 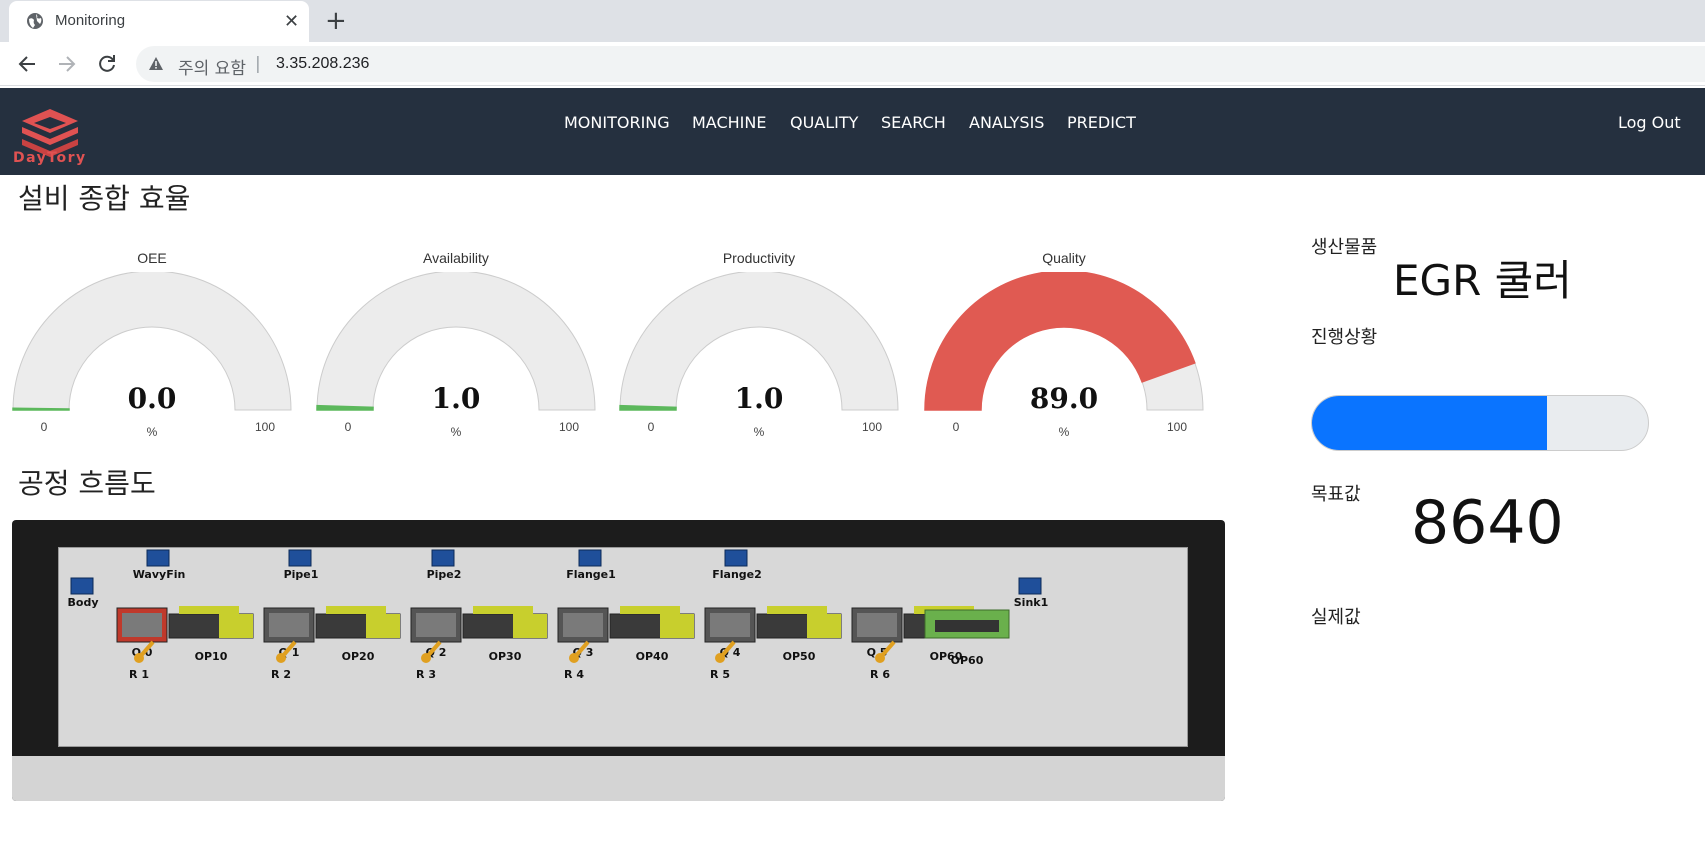 I want to click on gauge-label: Quality, so click(x=1064, y=258).